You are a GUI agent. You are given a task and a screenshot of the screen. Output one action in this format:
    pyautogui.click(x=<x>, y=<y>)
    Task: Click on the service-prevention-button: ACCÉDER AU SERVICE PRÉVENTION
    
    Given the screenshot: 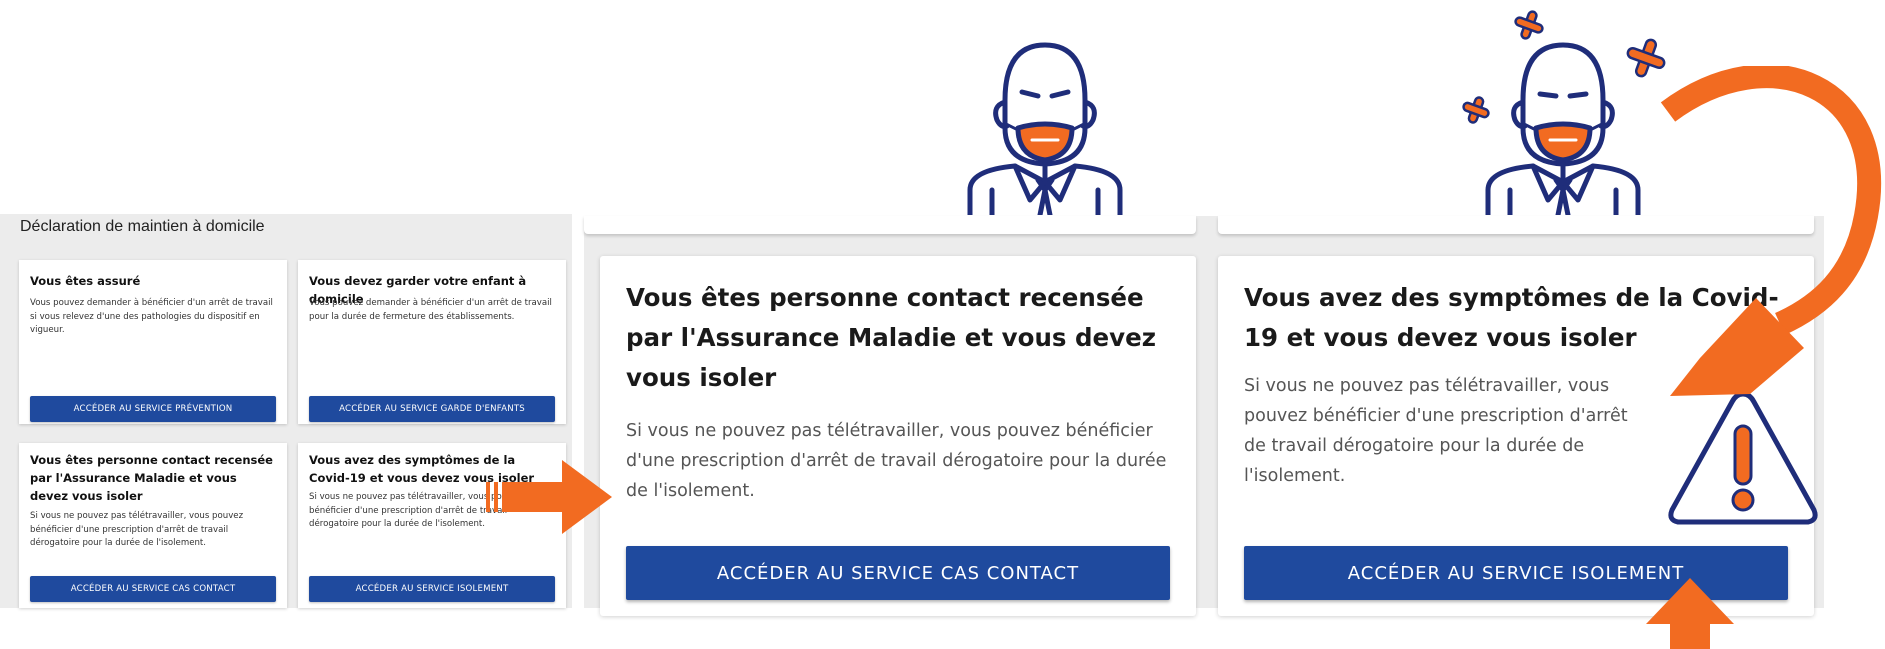 What is the action you would take?
    pyautogui.click(x=153, y=409)
    